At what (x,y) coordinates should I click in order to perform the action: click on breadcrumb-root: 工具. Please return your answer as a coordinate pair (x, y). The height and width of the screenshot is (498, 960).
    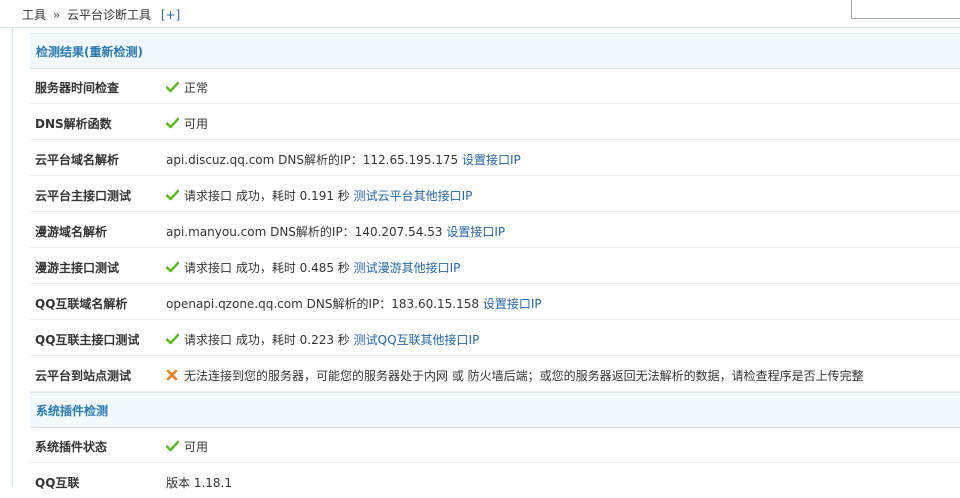
    Looking at the image, I should click on (34, 15).